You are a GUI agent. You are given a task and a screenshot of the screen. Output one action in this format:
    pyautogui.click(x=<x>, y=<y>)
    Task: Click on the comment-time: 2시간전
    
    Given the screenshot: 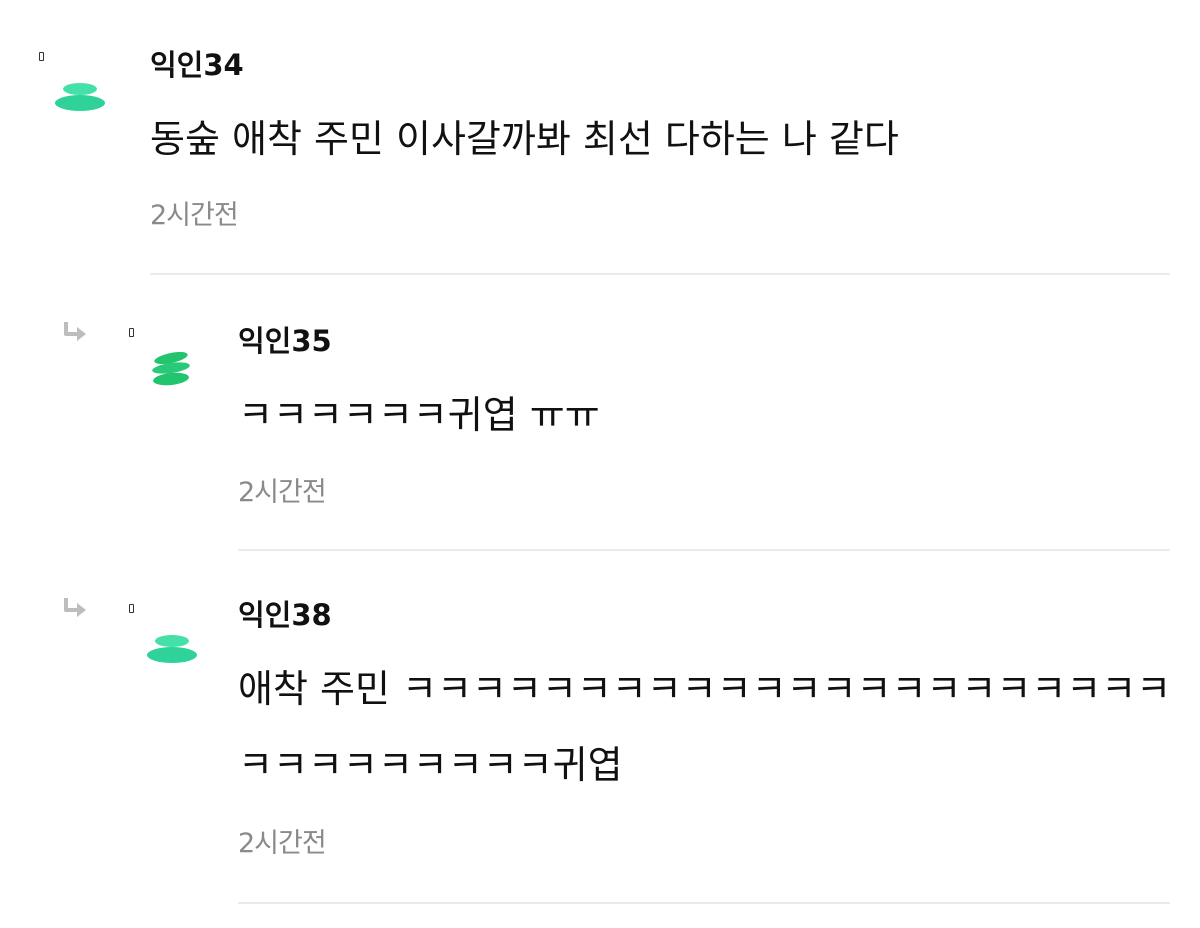 What is the action you would take?
    pyautogui.click(x=194, y=215)
    